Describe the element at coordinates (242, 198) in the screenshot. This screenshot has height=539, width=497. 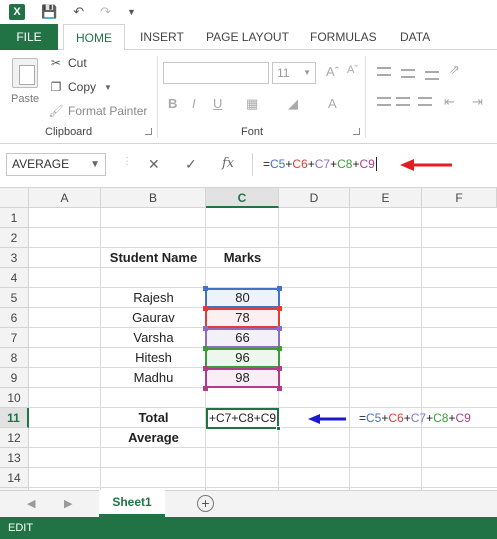
I see `column-header-c: C` at that location.